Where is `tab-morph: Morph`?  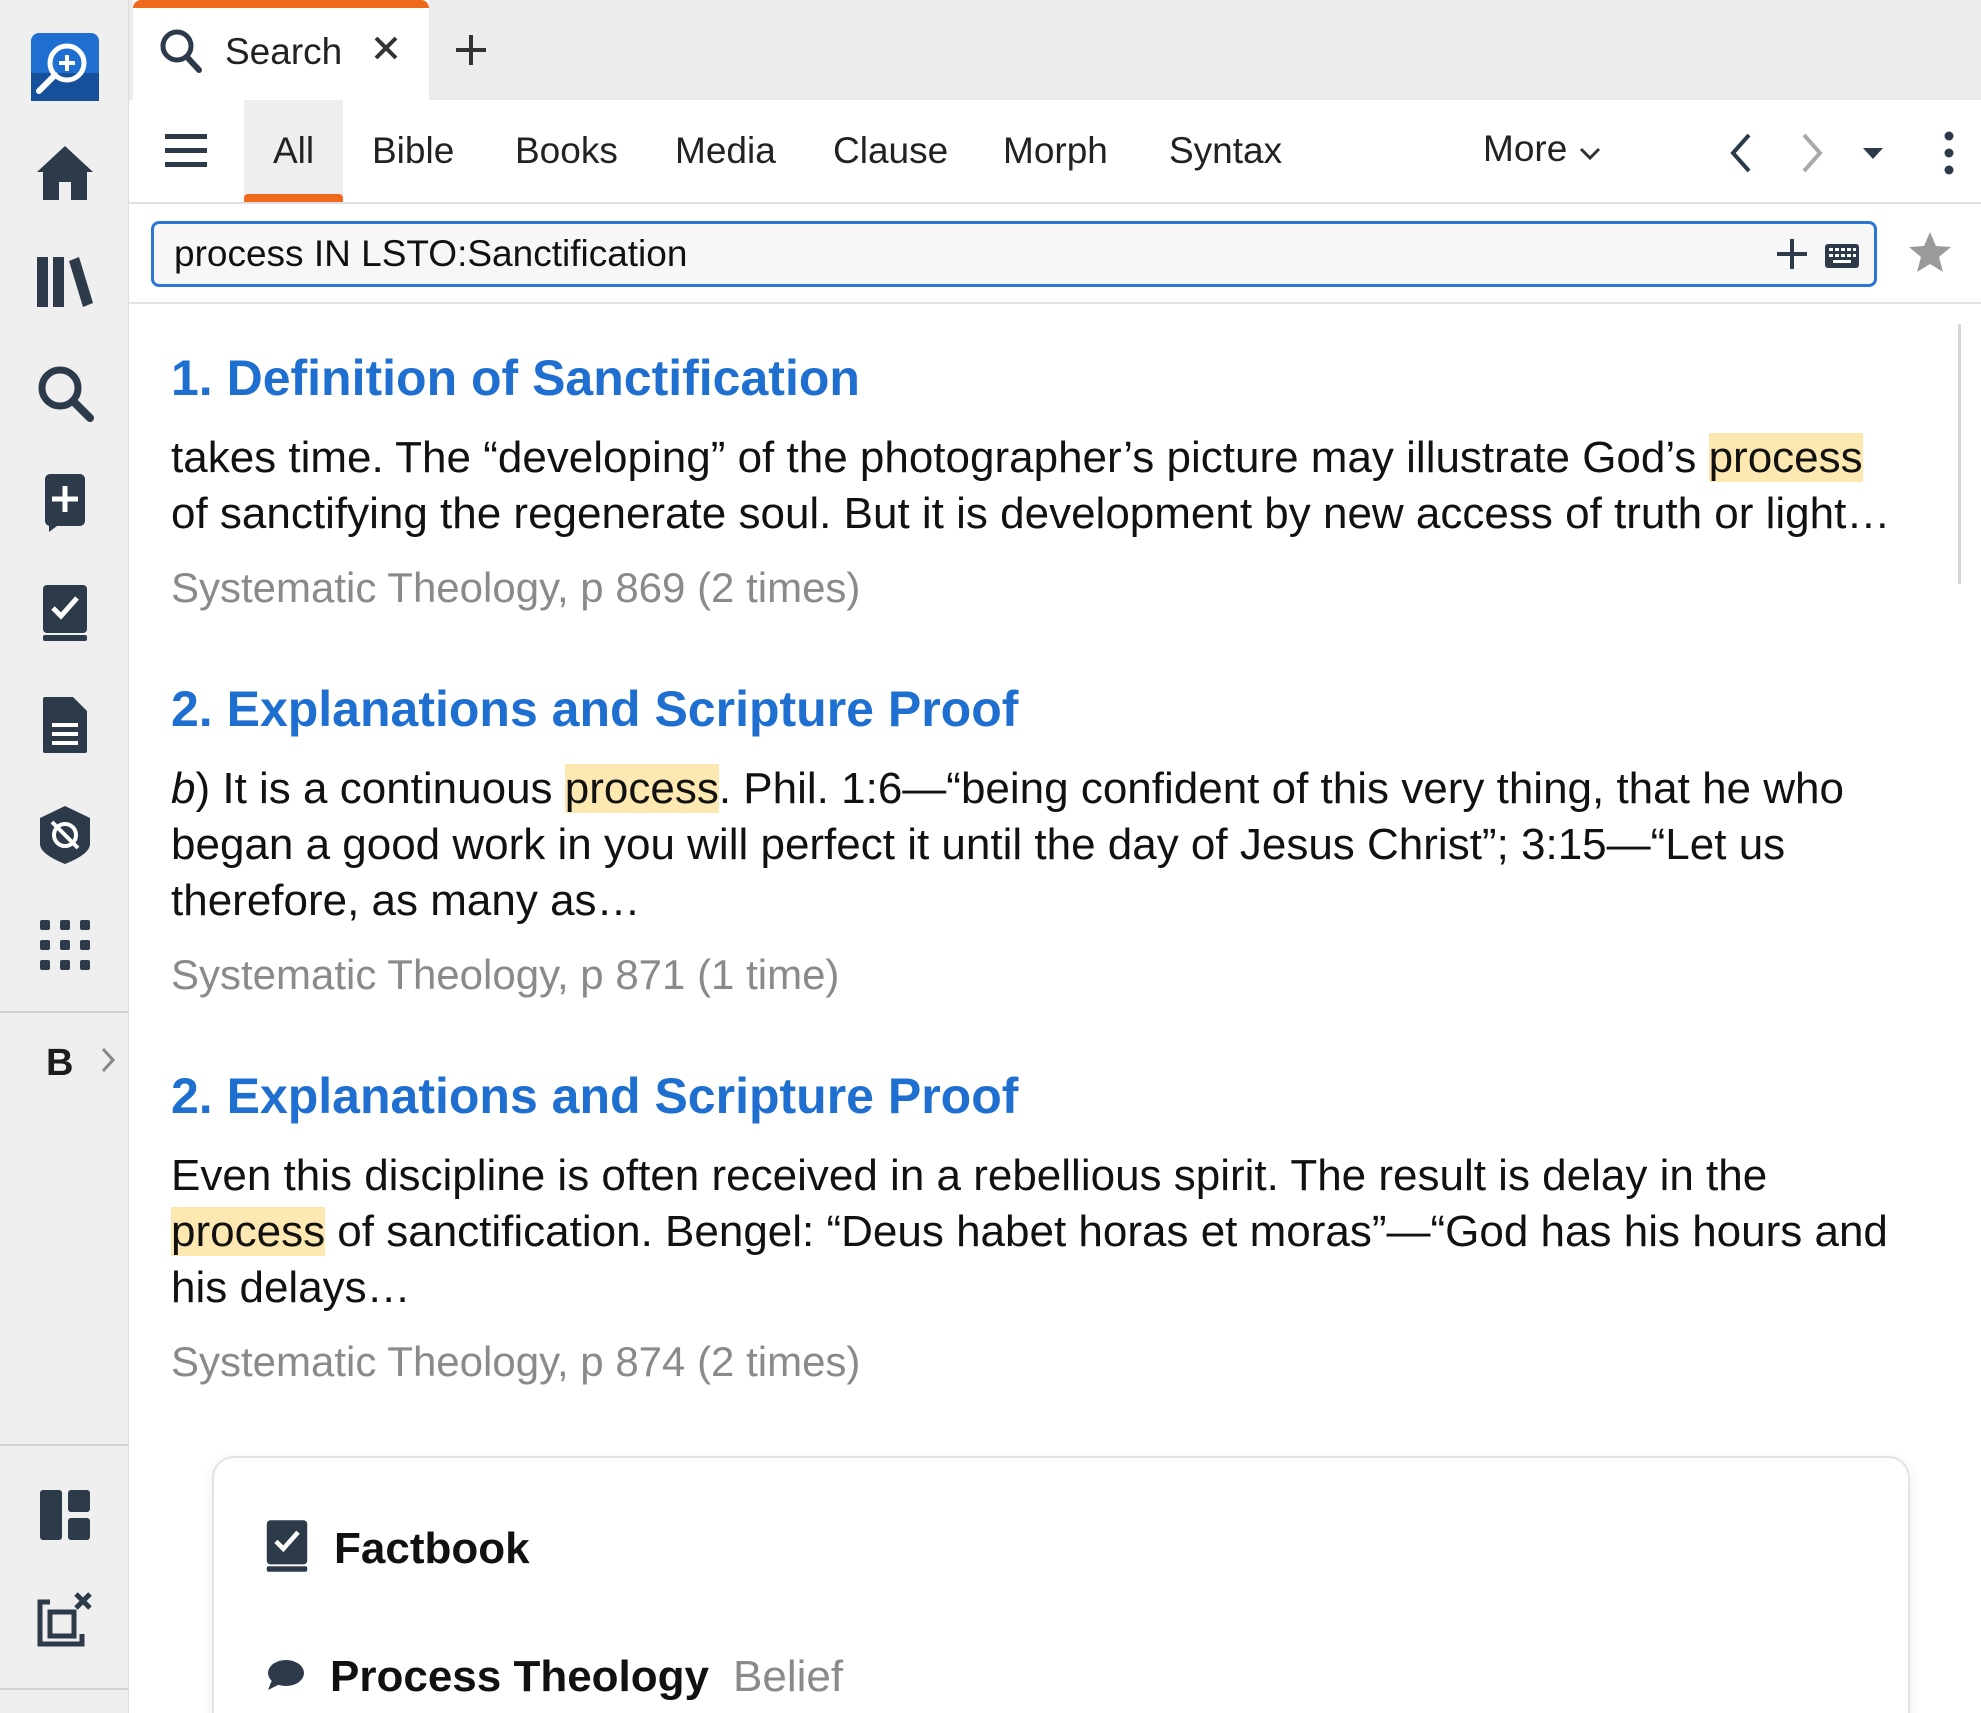
tab-morph: Morph is located at coordinates (1055, 151).